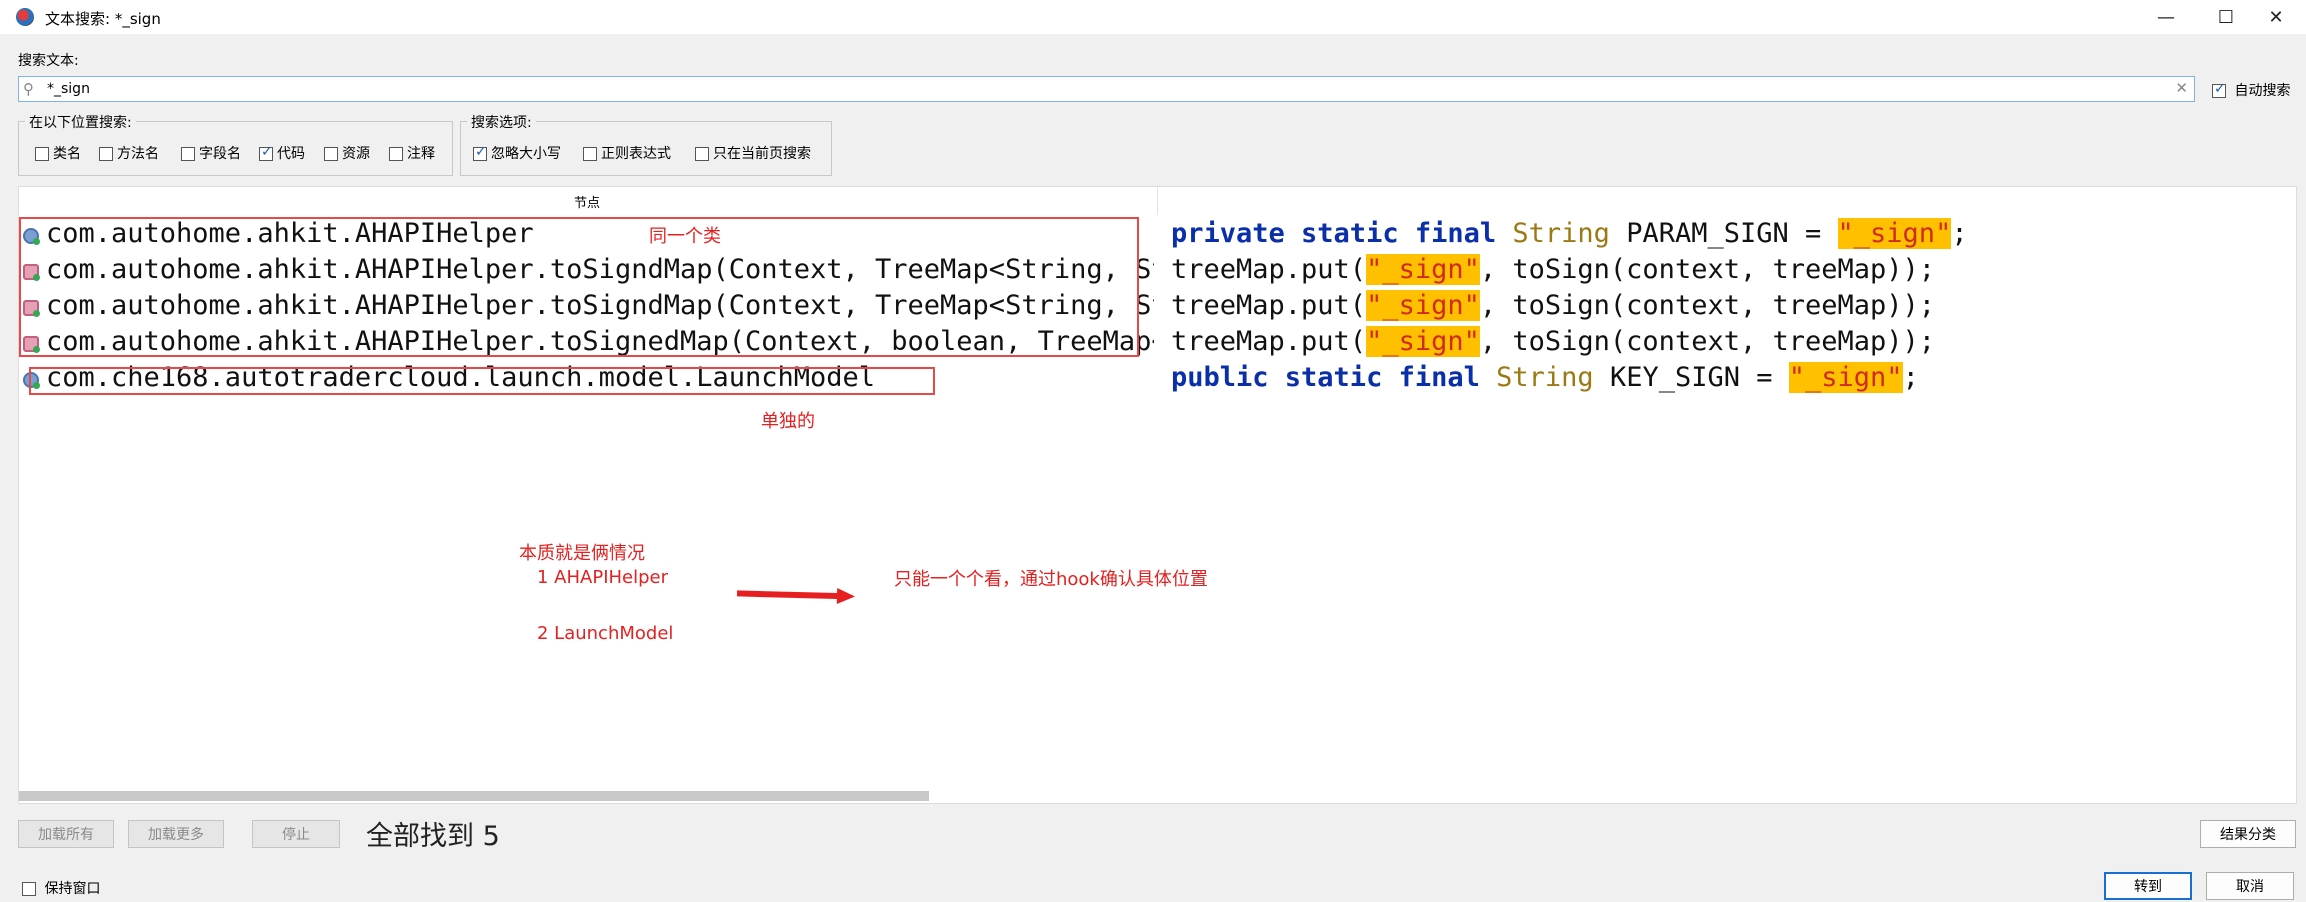 The image size is (2306, 902). I want to click on maximize-icon: ☐, so click(2226, 17).